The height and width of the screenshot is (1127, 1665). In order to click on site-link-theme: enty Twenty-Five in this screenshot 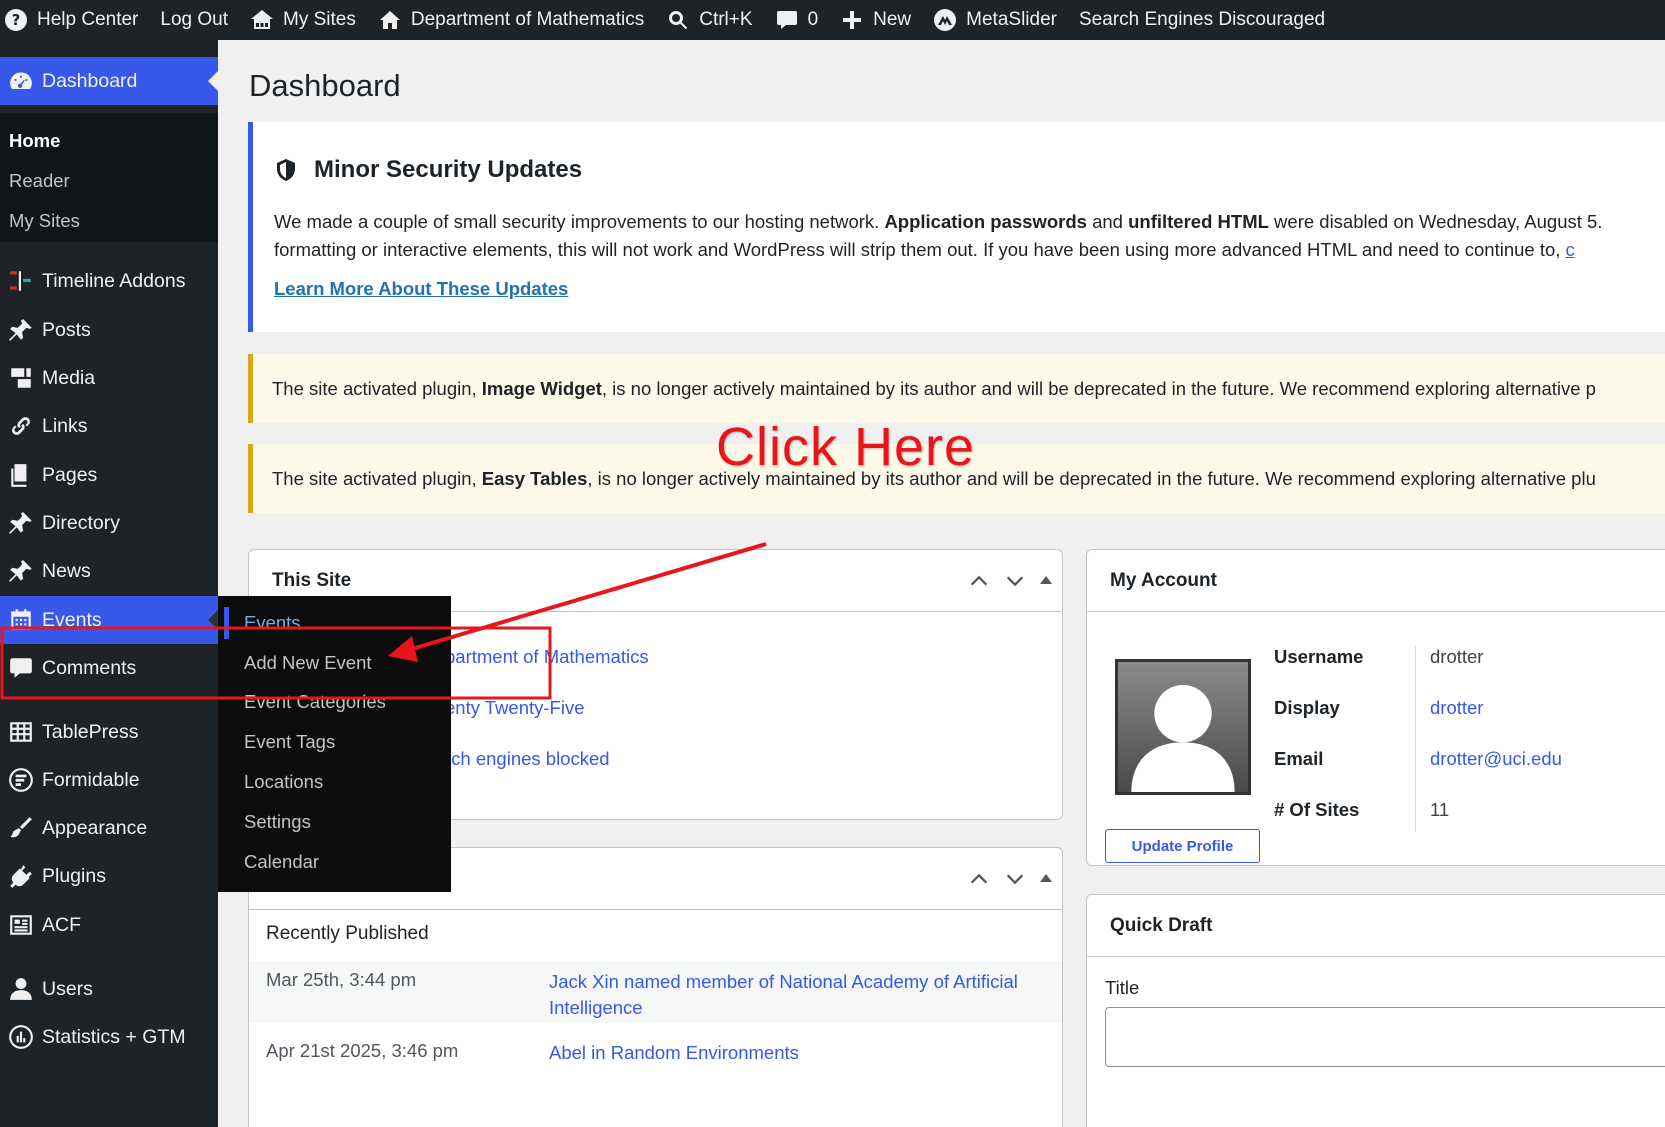, I will do `click(515, 708)`.